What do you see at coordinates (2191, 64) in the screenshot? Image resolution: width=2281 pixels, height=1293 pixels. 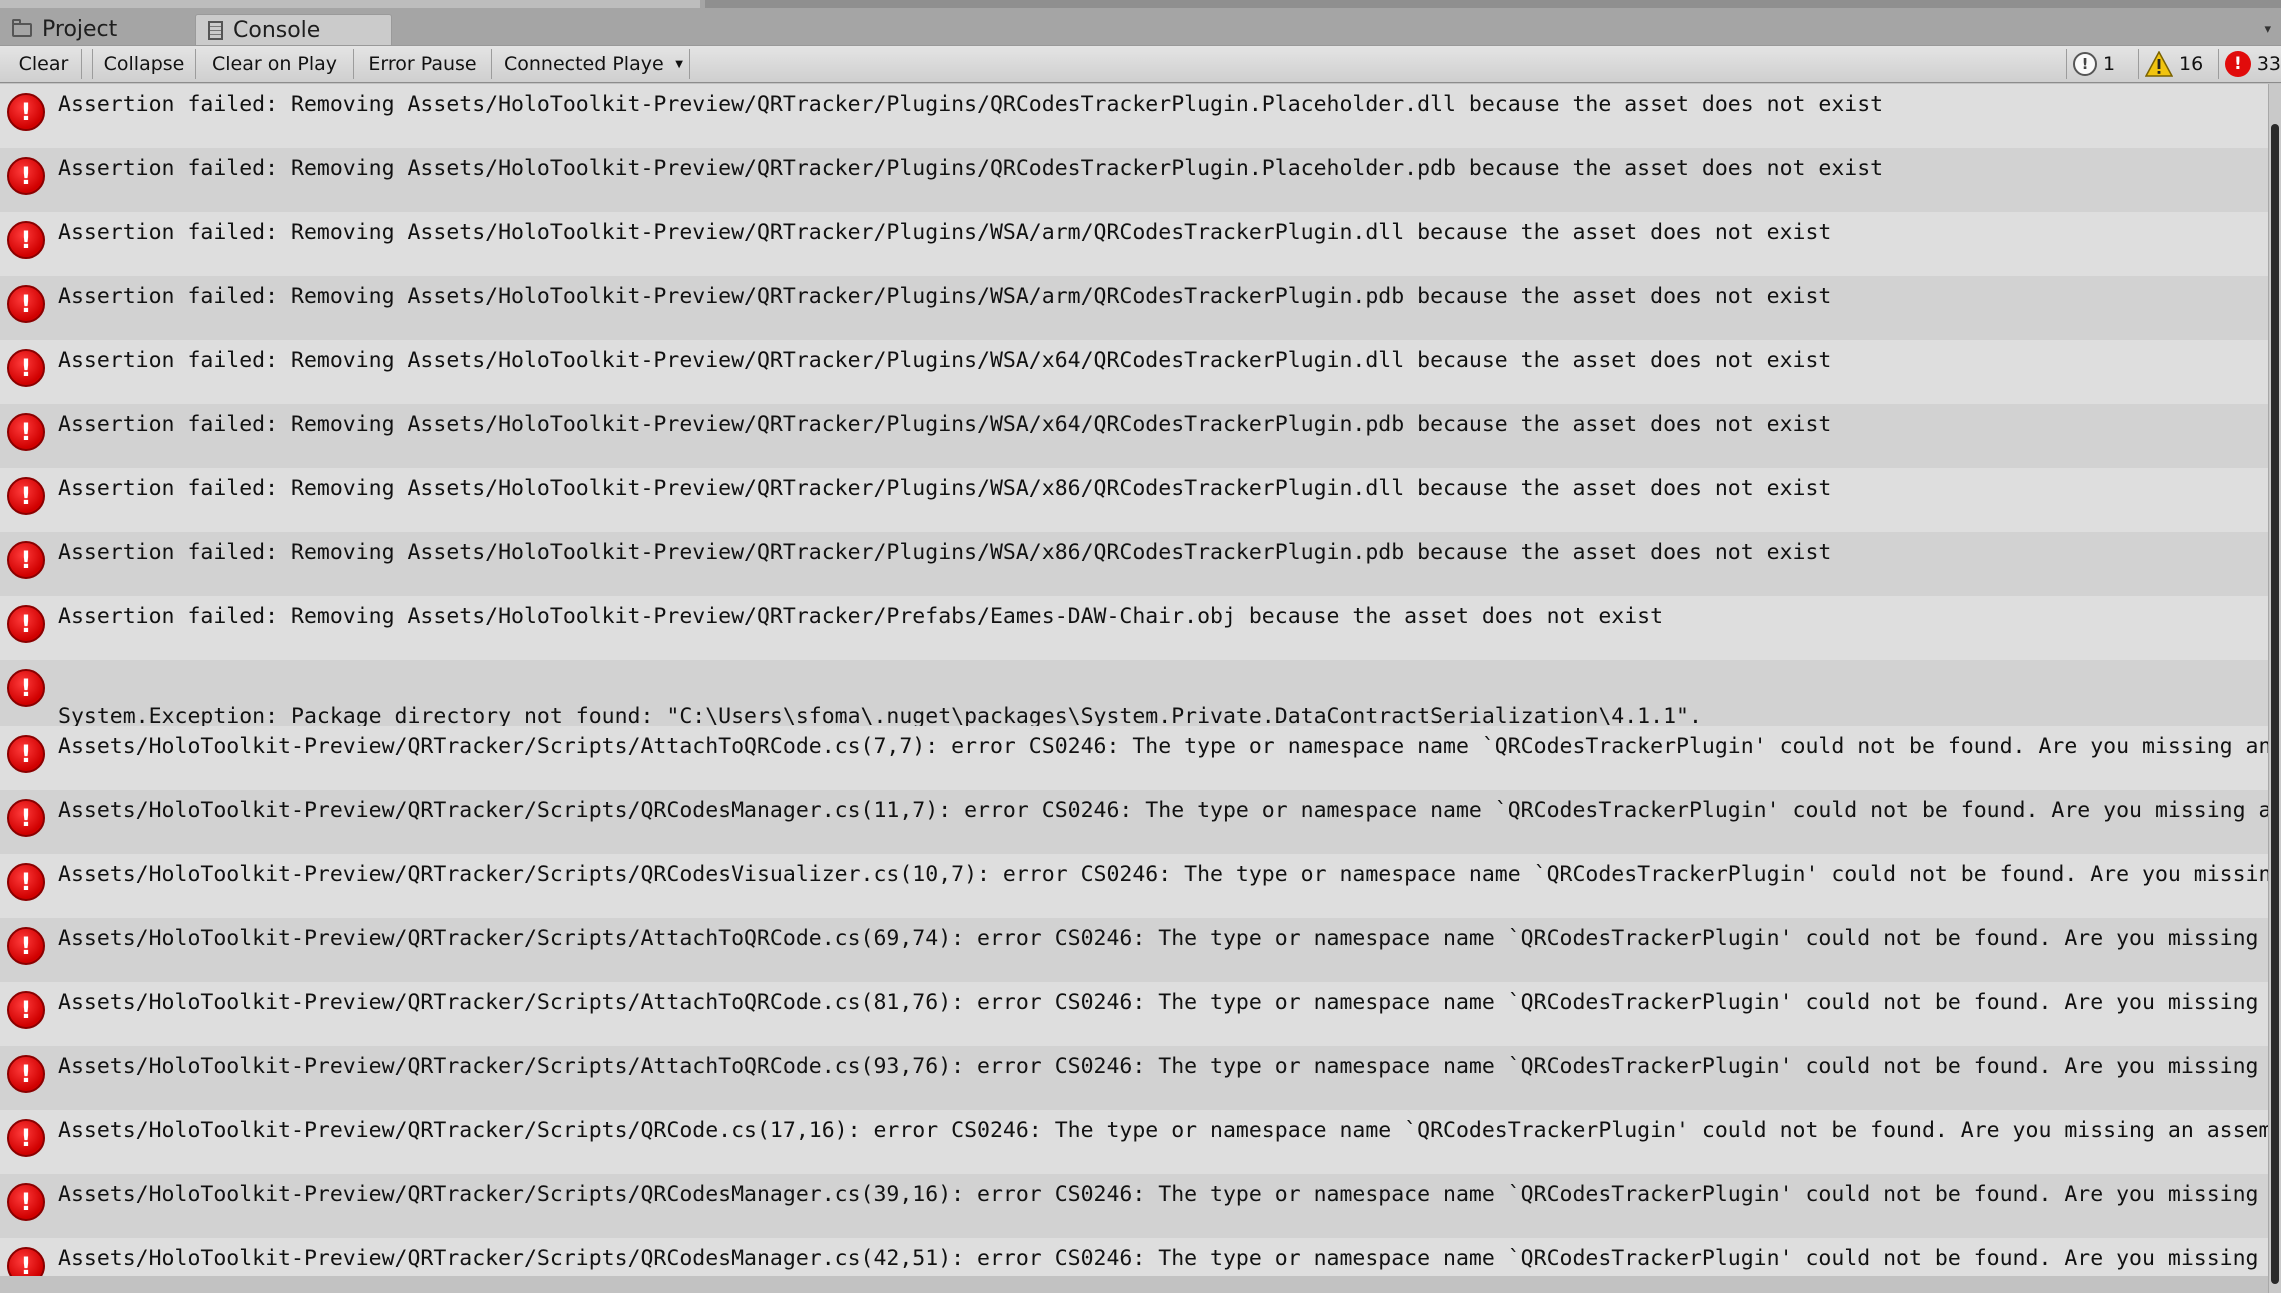 I see `warning-count: 16` at bounding box center [2191, 64].